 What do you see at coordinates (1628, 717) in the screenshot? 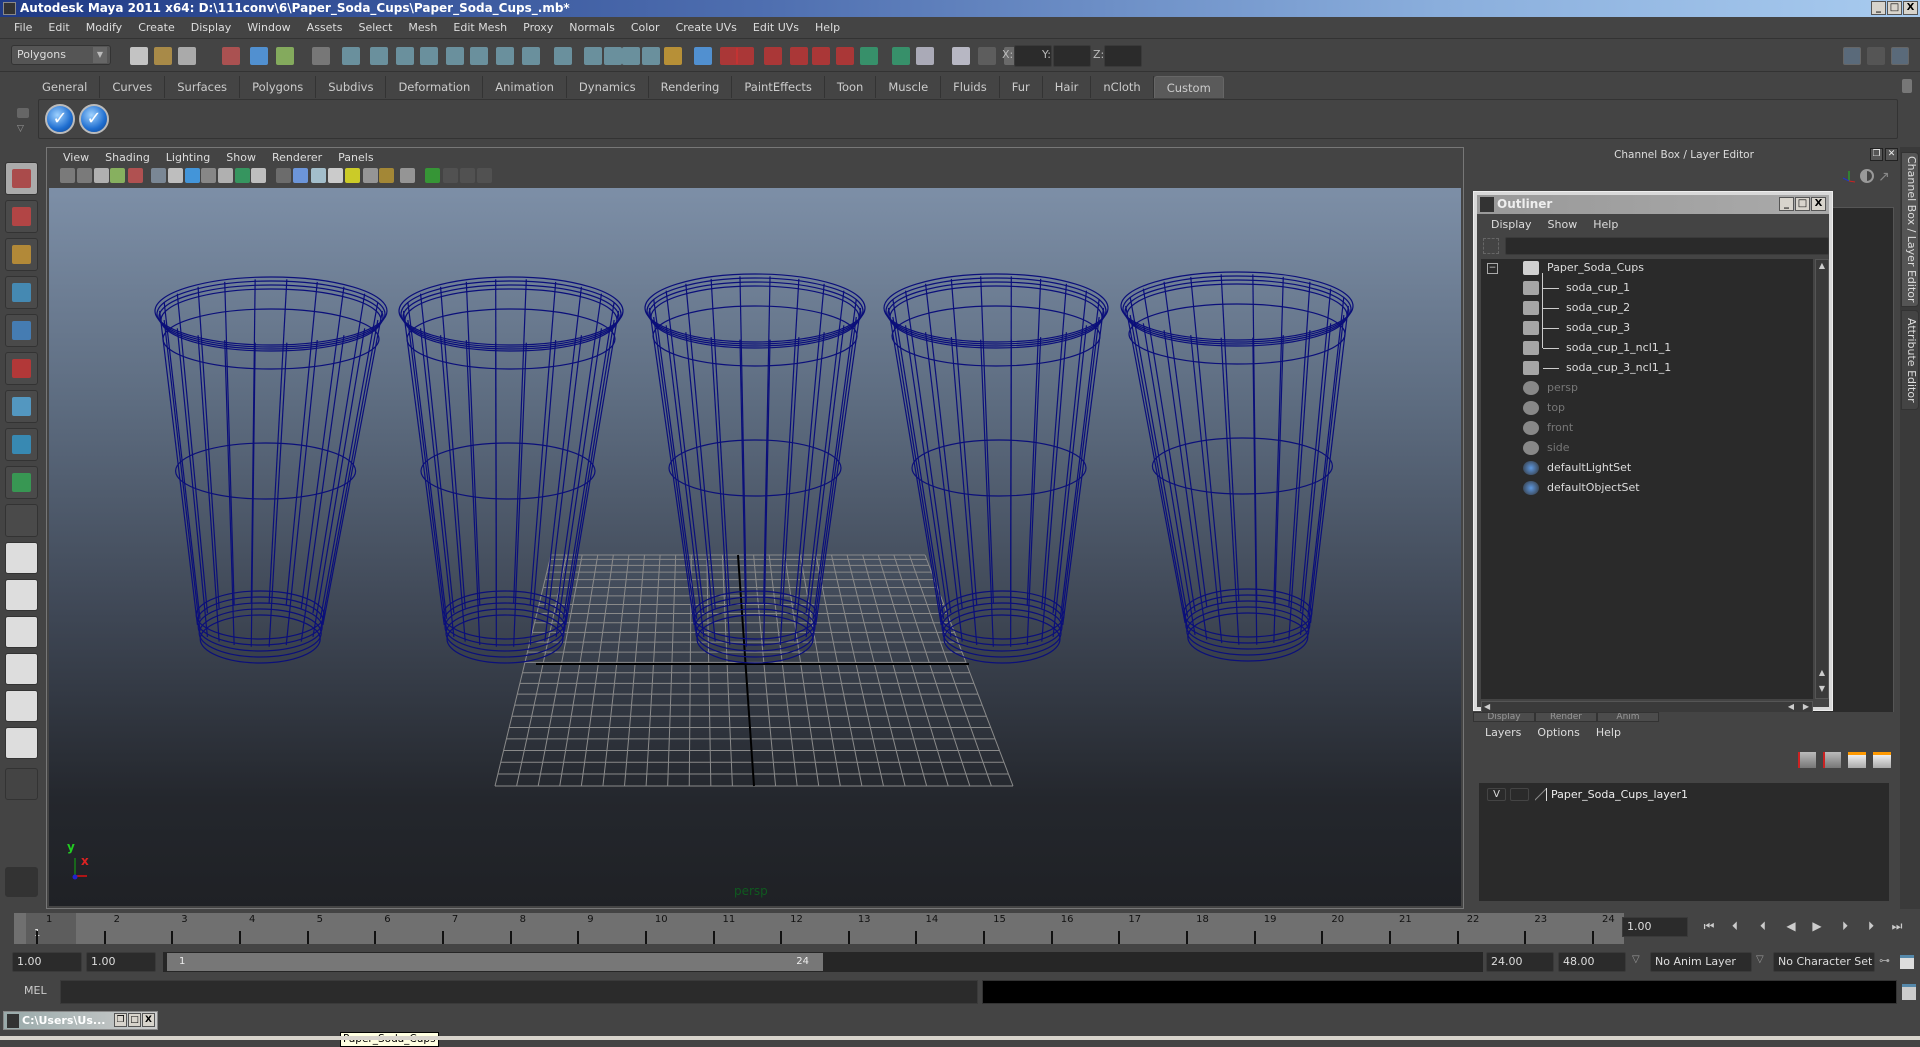
I see `layer-tab-anim: Anim` at bounding box center [1628, 717].